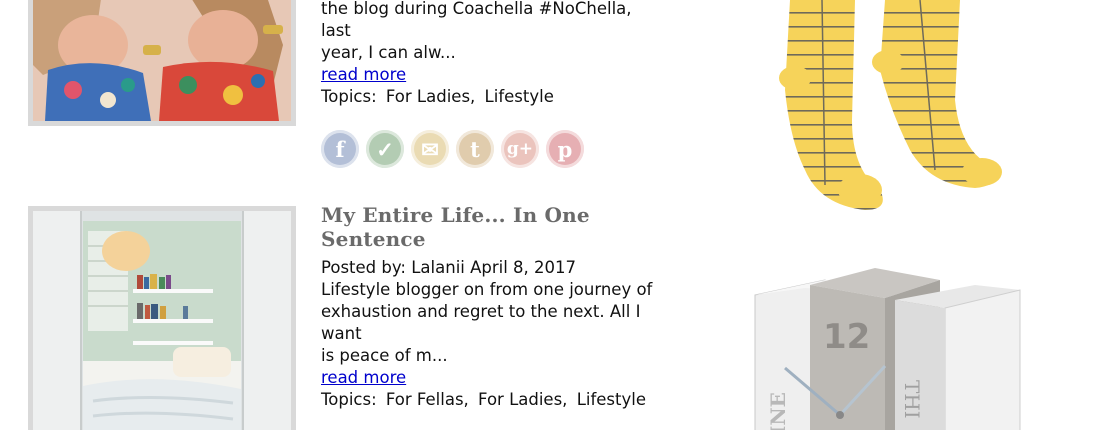 The image size is (1094, 430). What do you see at coordinates (491, 239) in the screenshot?
I see `post-title-line: Sentence` at bounding box center [491, 239].